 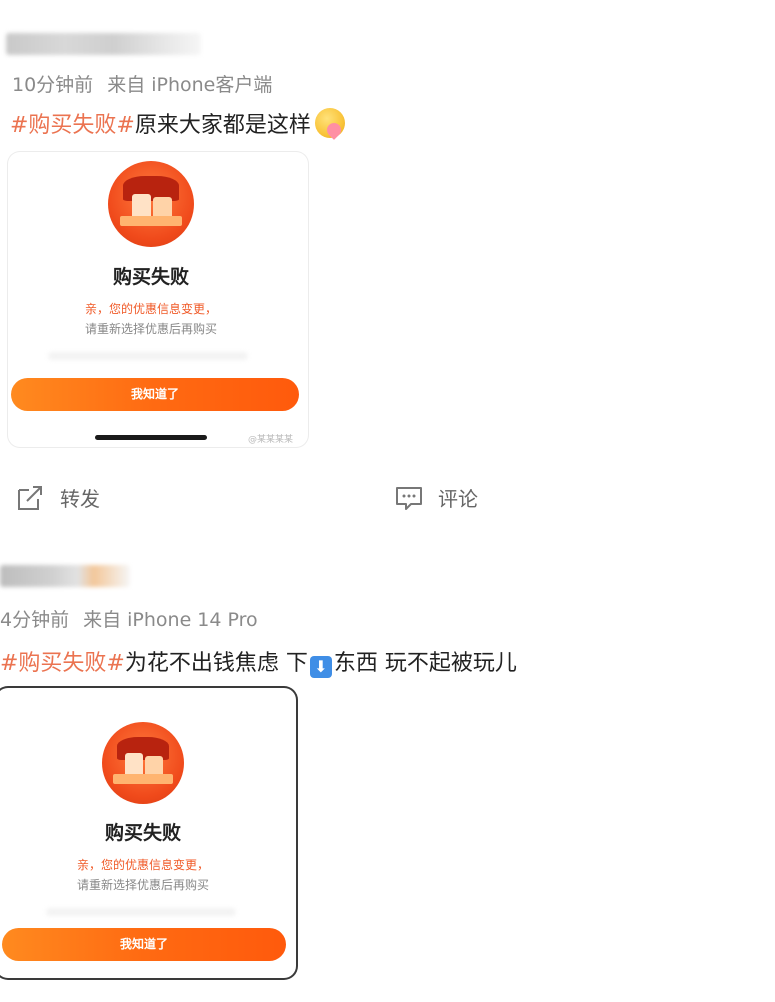 I want to click on post1-text: #购买失败#原来大家都是这样, so click(x=177, y=123).